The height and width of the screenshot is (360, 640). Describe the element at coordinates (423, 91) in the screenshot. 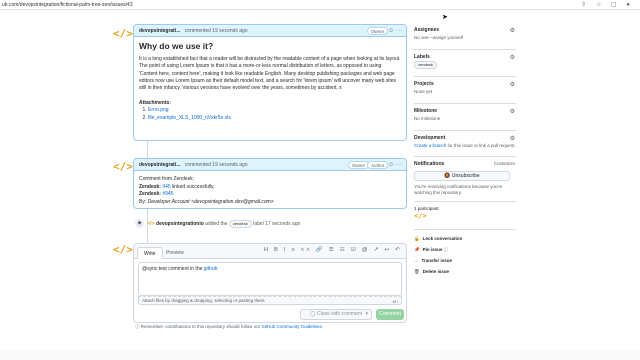

I see `projects-value: None yet` at that location.